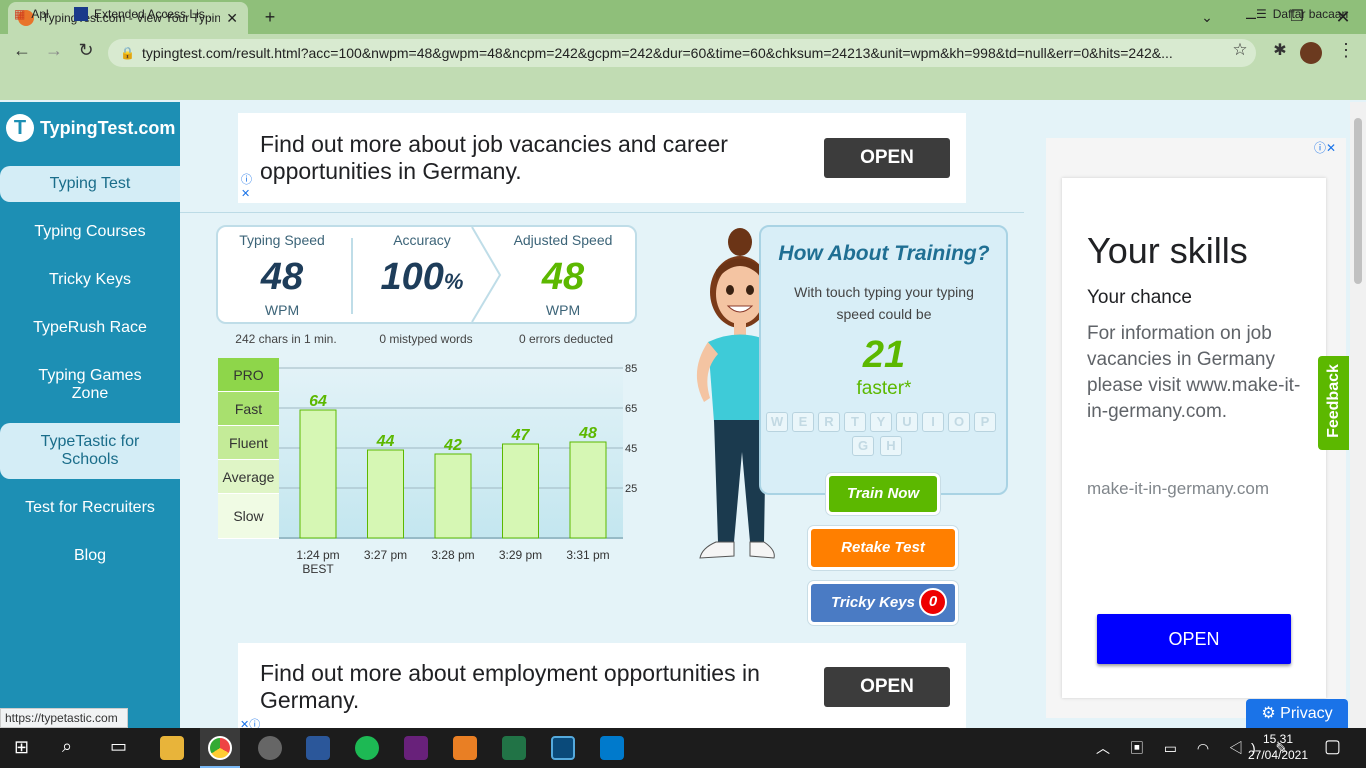 This screenshot has height=768, width=1366. I want to click on accuracy-unit: %, so click(453, 281).